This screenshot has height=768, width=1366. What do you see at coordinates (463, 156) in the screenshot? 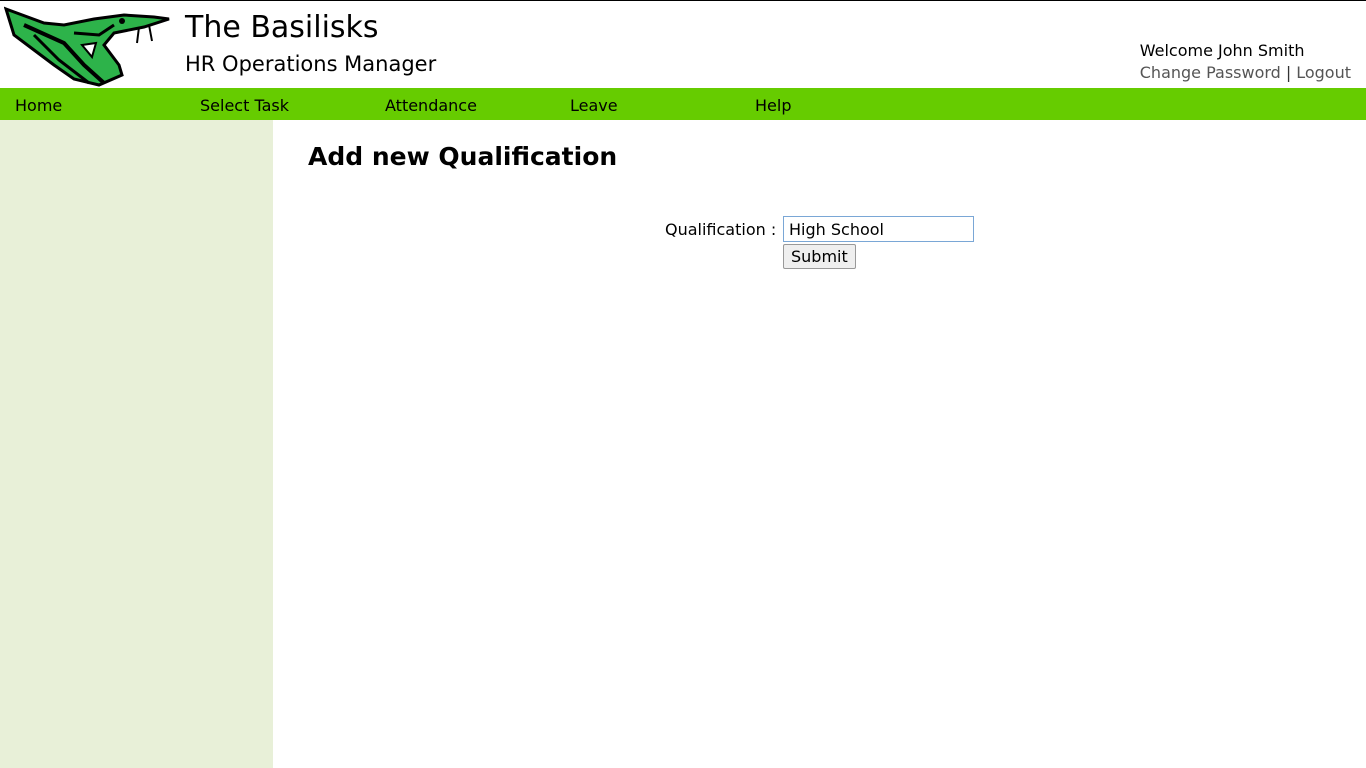
I see `page-title: Add new Qualification` at bounding box center [463, 156].